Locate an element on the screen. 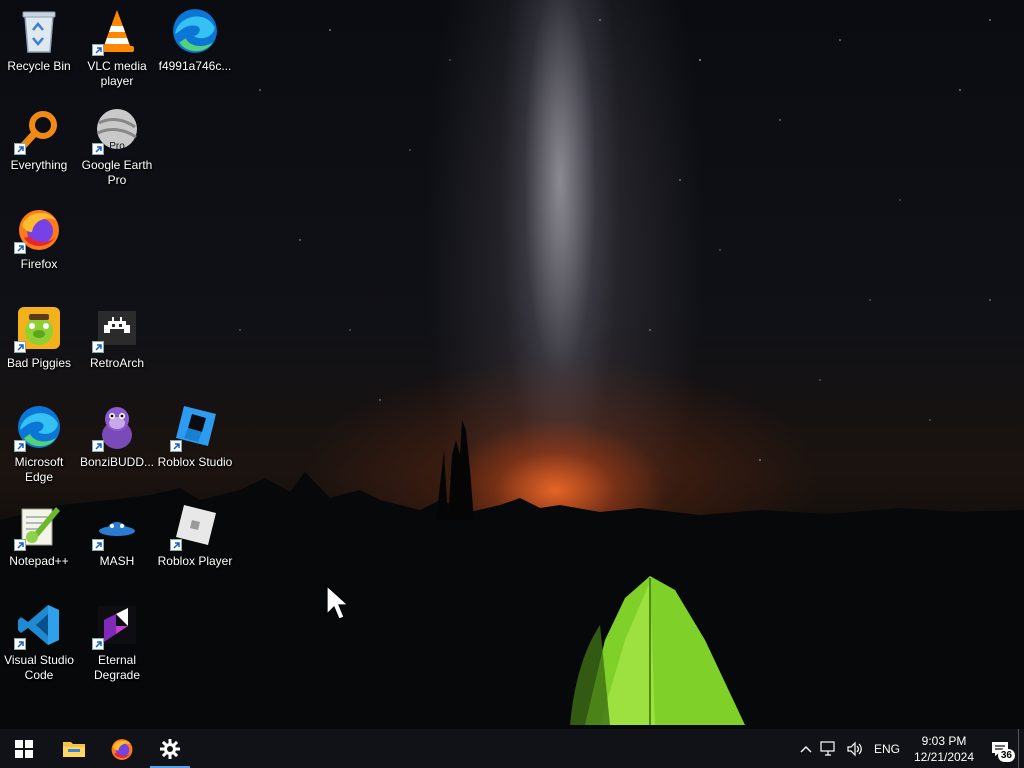 The image size is (1024, 768). roblox-studio-icon is located at coordinates (195, 427).